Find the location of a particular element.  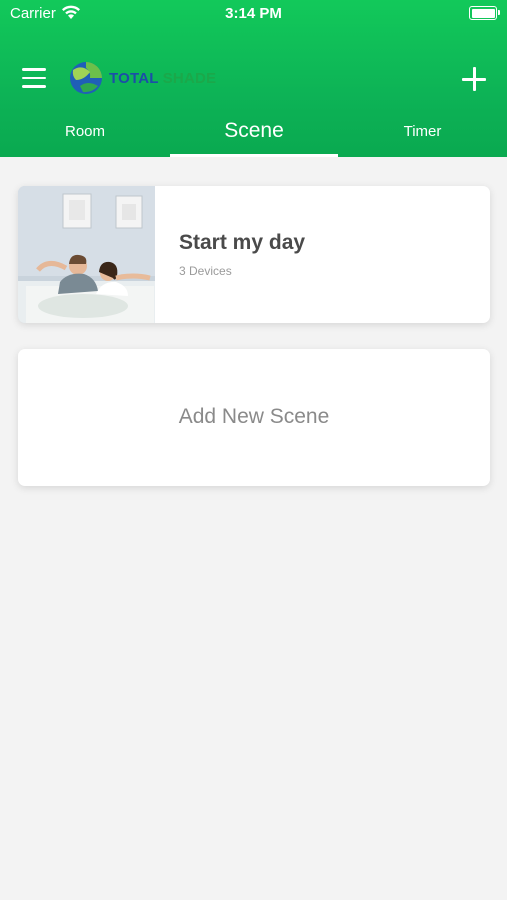

add-new-scene-card: Add New Scene is located at coordinates (254, 417).